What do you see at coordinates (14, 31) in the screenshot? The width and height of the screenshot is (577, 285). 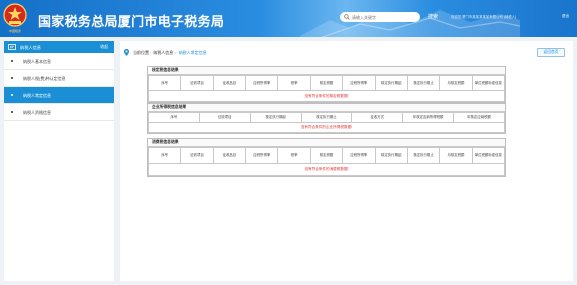 I see `emblem-caption: 中国税务` at bounding box center [14, 31].